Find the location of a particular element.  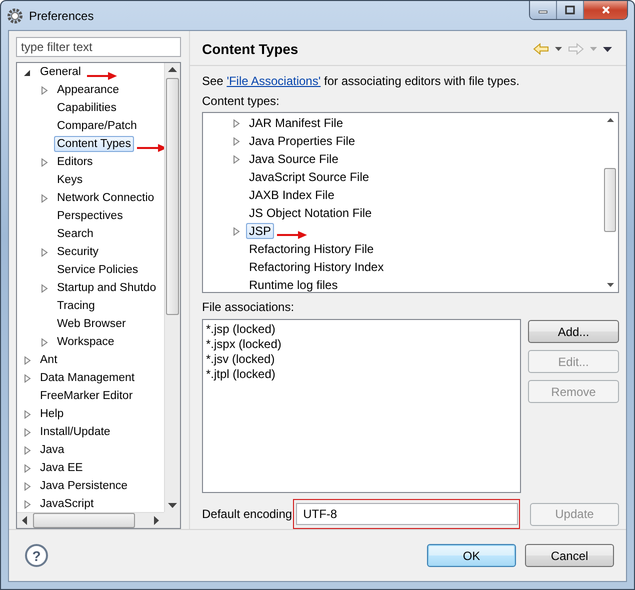

tree-item: Data Management is located at coordinates (87, 378).